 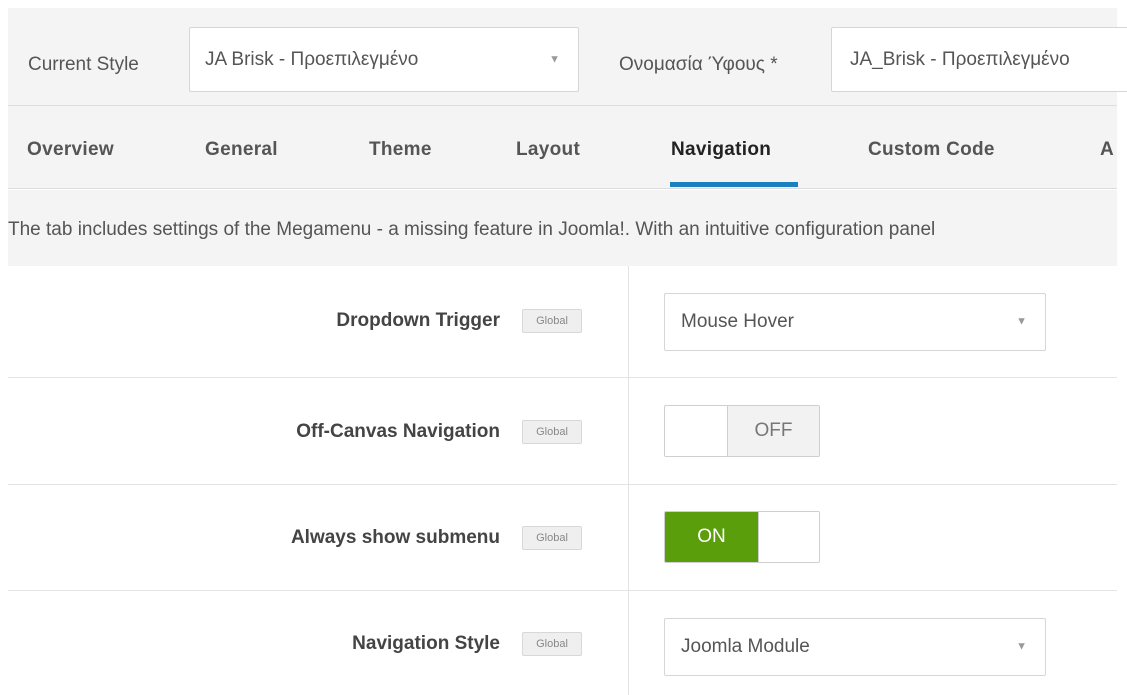 What do you see at coordinates (721, 150) in the screenshot?
I see `tab-navigation: Navigation` at bounding box center [721, 150].